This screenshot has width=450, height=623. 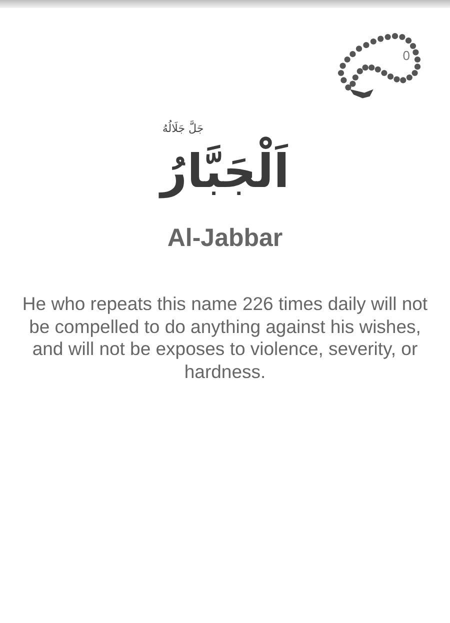 I want to click on name-title: Al-Jabbar, so click(x=225, y=238).